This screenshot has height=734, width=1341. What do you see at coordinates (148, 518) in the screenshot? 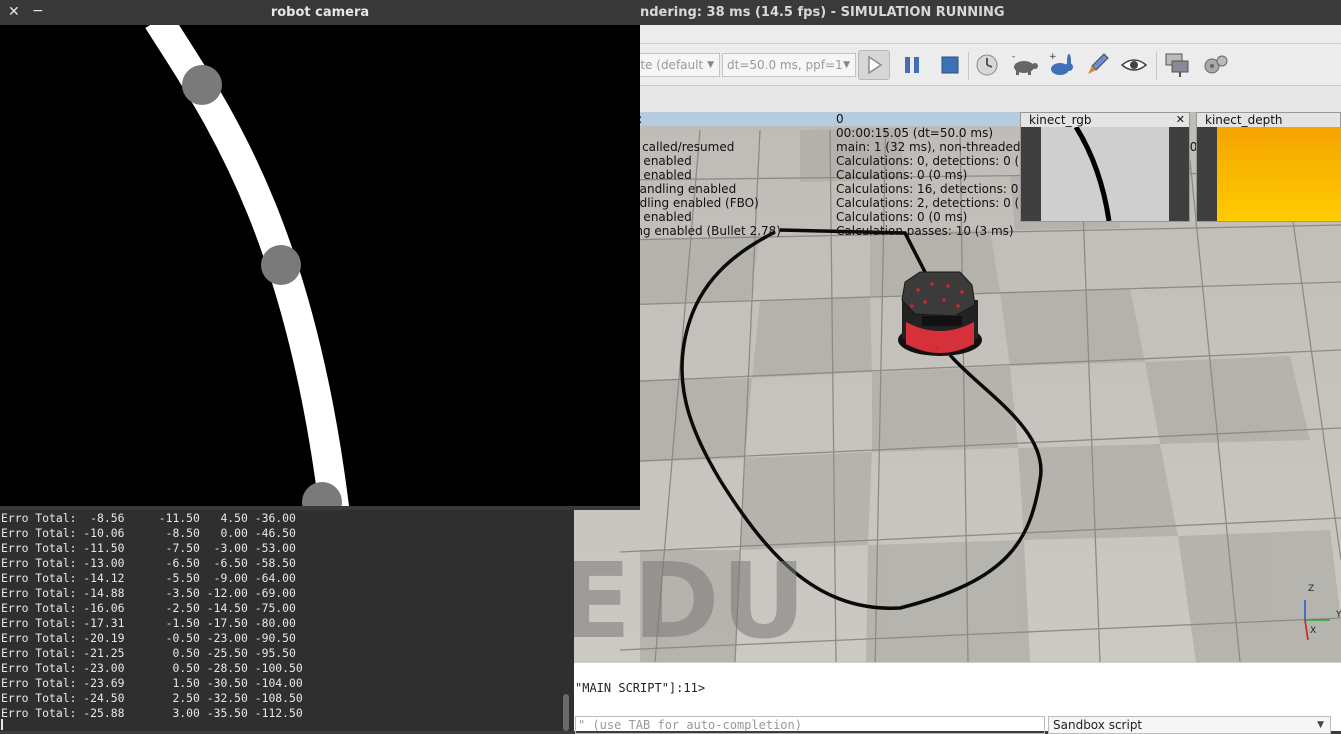
I see `terminal-line: Erro Total: -8.56 -11.50 4.50 -36.00` at bounding box center [148, 518].